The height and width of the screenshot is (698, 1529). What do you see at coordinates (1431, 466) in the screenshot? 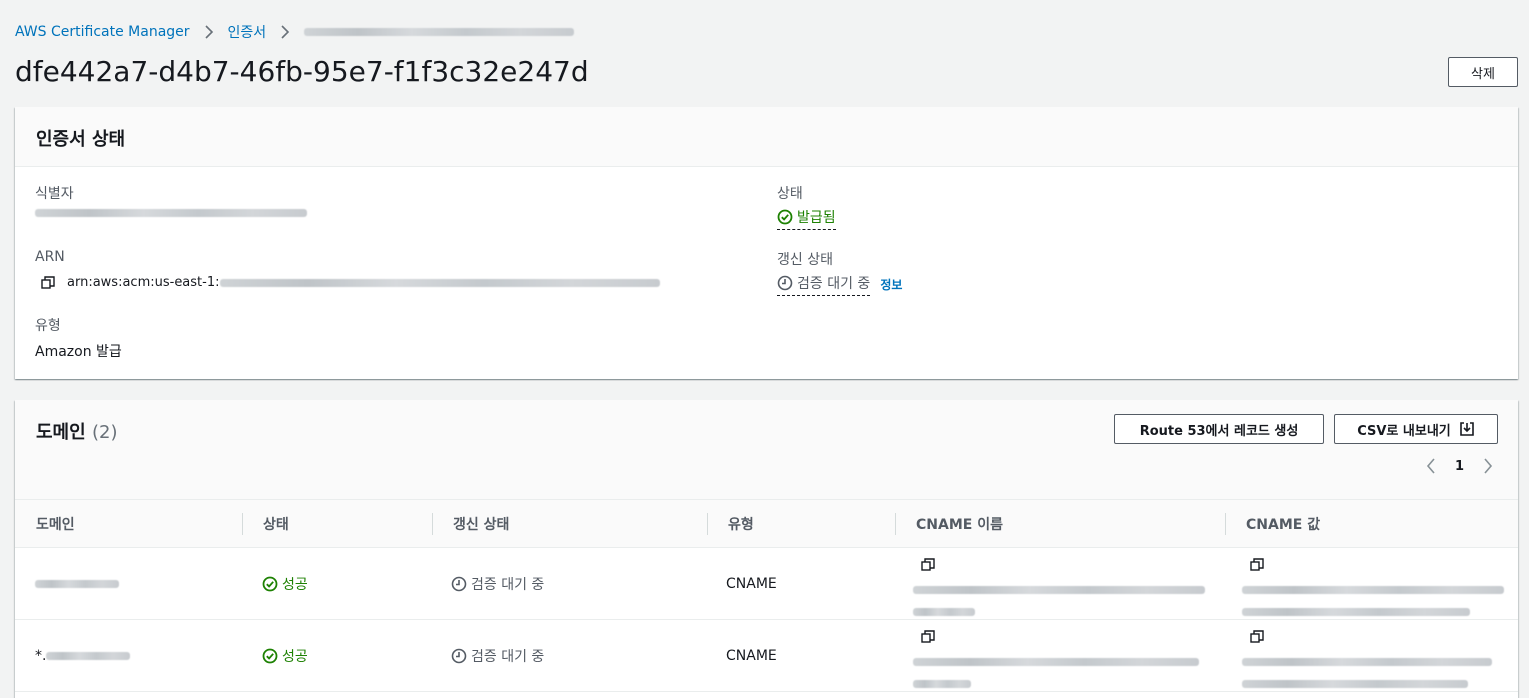
I see `chevron-left-icon` at bounding box center [1431, 466].